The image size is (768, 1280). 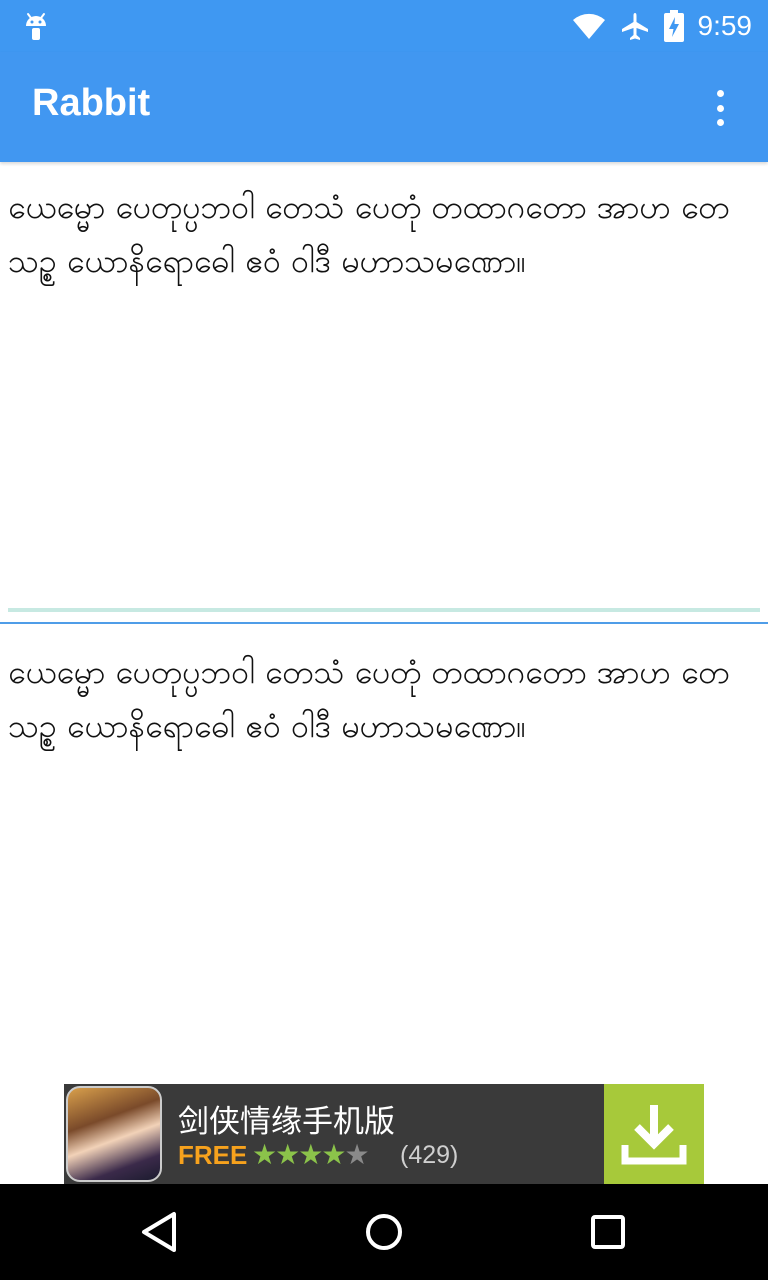 I want to click on status-bar: 9:59, so click(x=384, y=26).